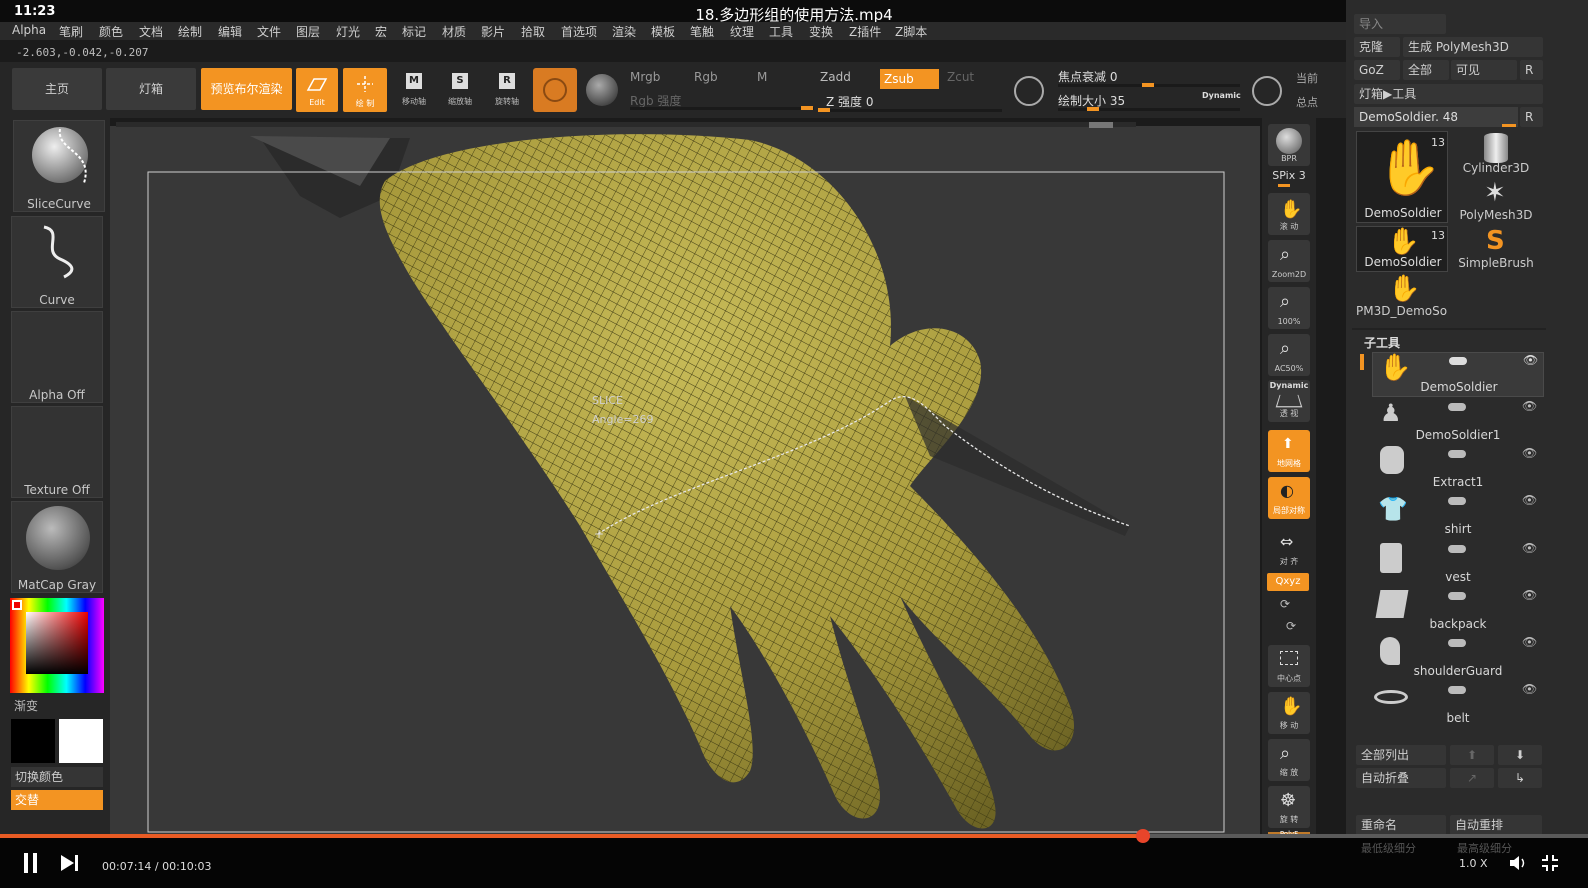  What do you see at coordinates (1289, 261) in the screenshot?
I see `zoom2d-button: ⌕ Zoom2D` at bounding box center [1289, 261].